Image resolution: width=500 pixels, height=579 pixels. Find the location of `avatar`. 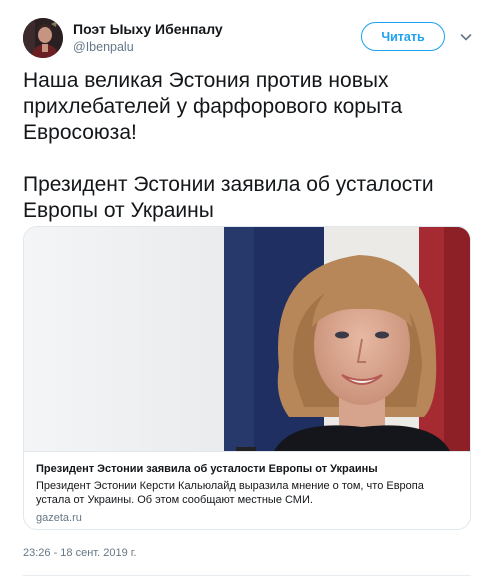

avatar is located at coordinates (43, 38).